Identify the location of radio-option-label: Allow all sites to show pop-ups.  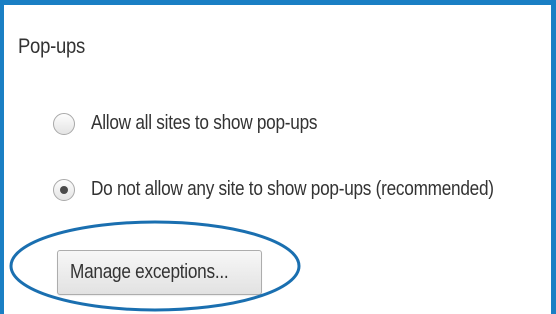
(204, 123).